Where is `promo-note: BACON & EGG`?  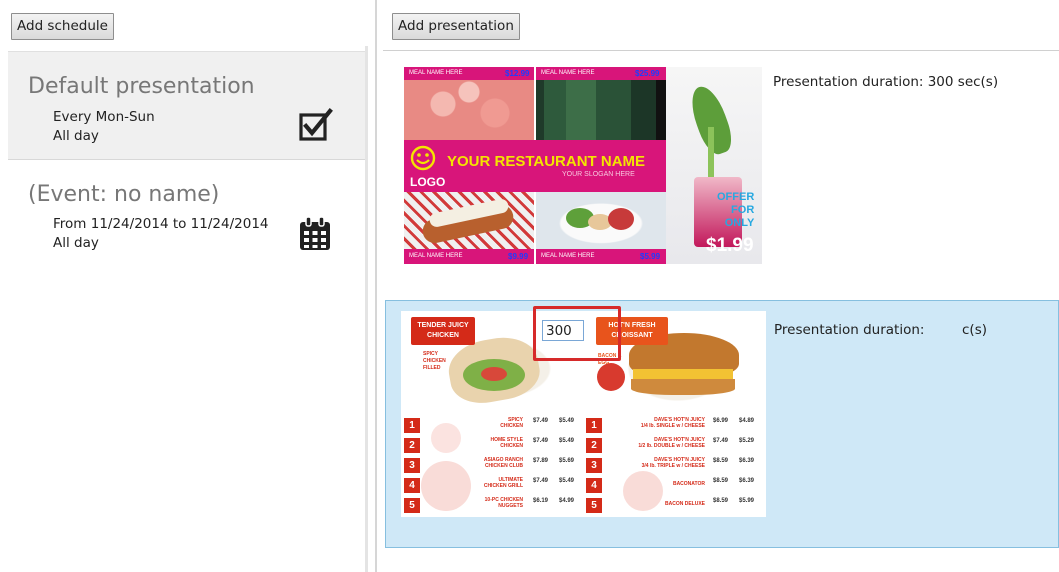
promo-note: BACON & EGG is located at coordinates (609, 360).